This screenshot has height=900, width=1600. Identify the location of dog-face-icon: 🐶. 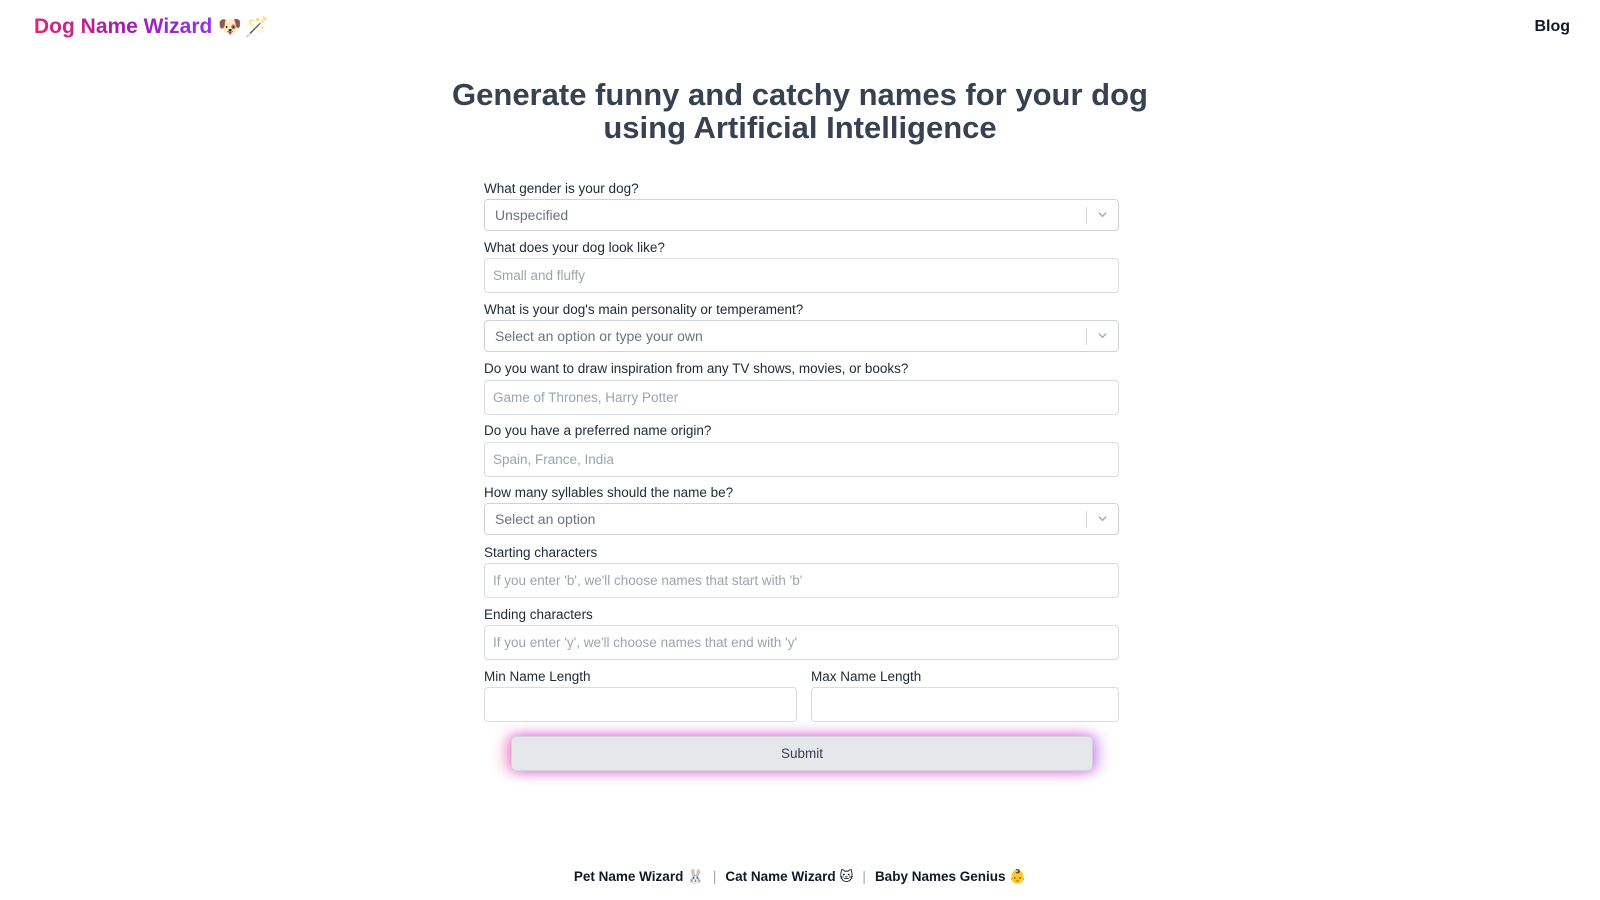
(230, 27).